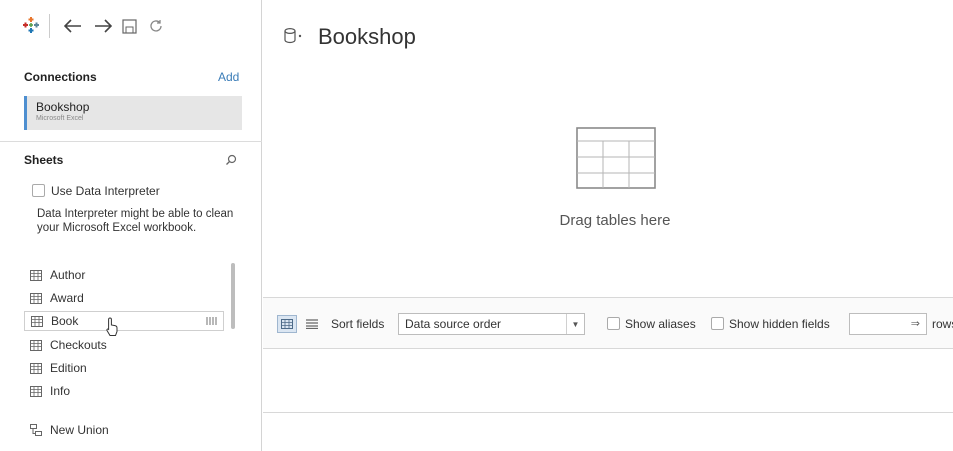  What do you see at coordinates (124, 275) in the screenshot?
I see `sheet-item-author: Author` at bounding box center [124, 275].